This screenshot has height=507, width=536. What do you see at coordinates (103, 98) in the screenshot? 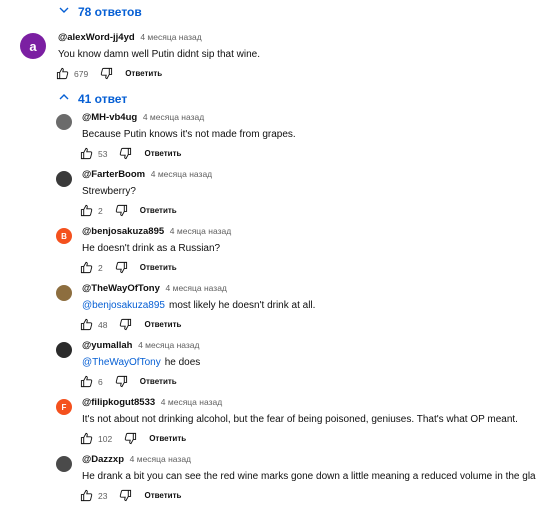
I see `replies-count-label: 41 ответ` at bounding box center [103, 98].